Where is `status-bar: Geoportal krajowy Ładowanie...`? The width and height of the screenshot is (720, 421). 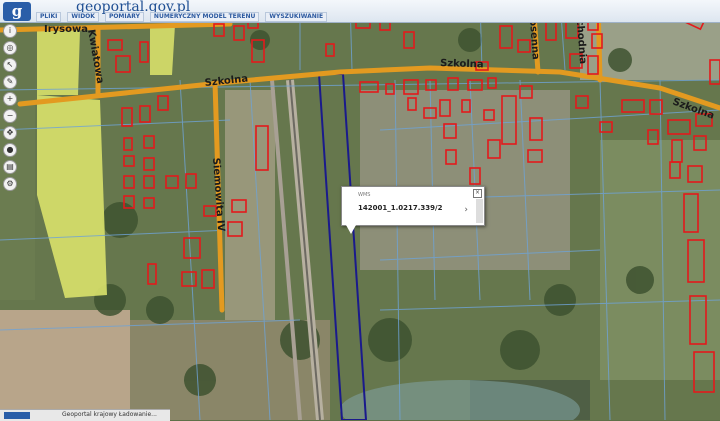
status-bar: Geoportal krajowy Ładowanie... is located at coordinates (85, 415).